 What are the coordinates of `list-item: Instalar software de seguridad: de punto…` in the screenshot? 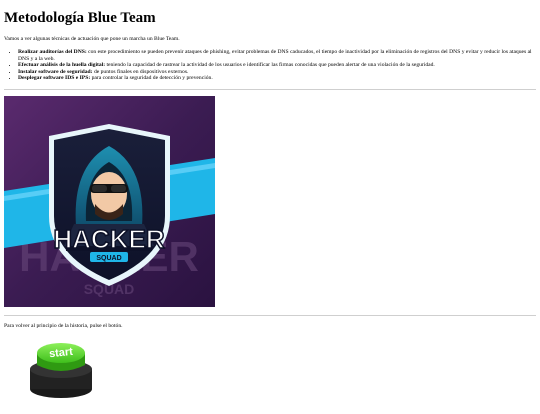 It's located at (277, 72).